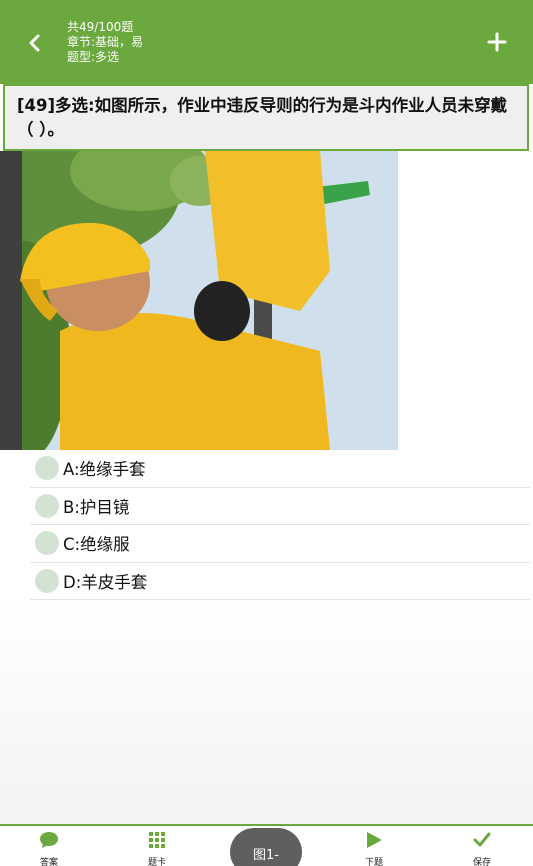 The width and height of the screenshot is (533, 866). Describe the element at coordinates (49, 840) in the screenshot. I see `chat-bubble-icon` at that location.